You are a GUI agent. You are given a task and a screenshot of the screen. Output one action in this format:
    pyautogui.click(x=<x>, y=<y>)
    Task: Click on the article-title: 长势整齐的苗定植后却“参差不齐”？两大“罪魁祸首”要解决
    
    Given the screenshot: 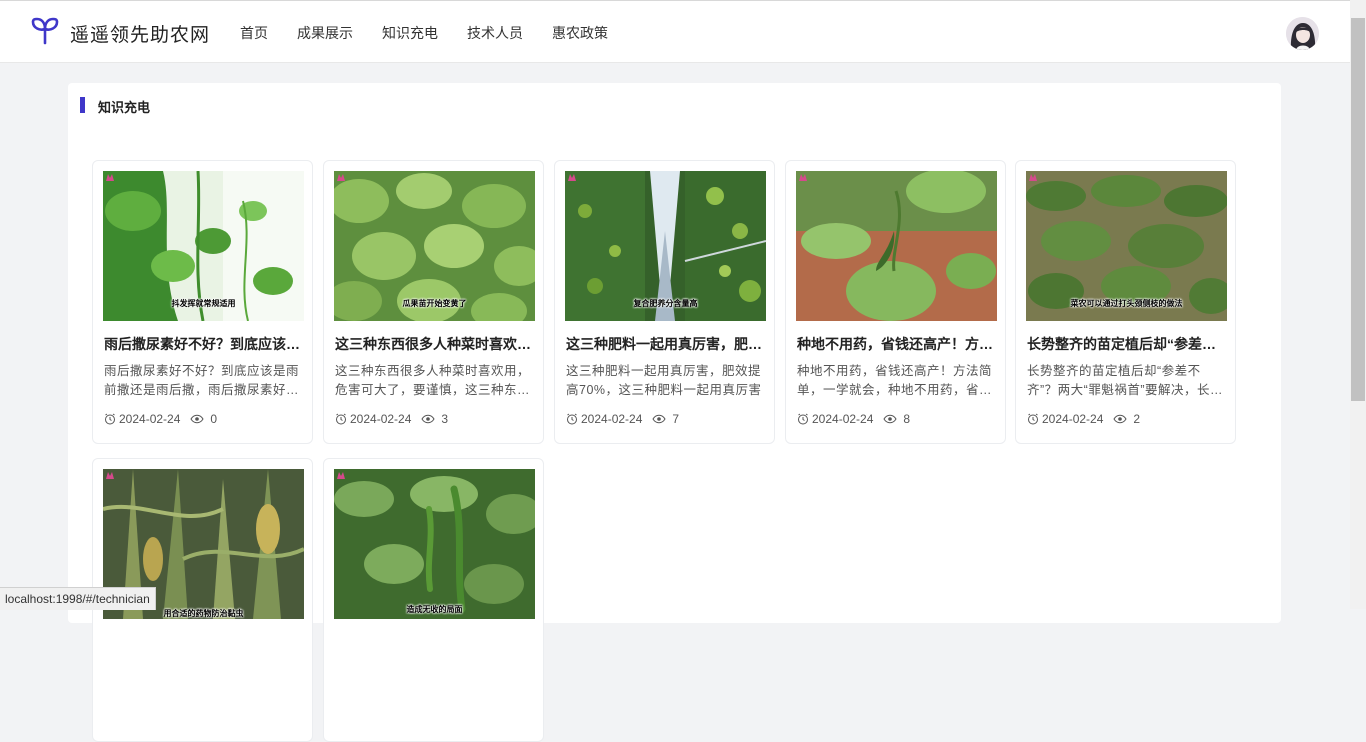 What is the action you would take?
    pyautogui.click(x=1127, y=344)
    